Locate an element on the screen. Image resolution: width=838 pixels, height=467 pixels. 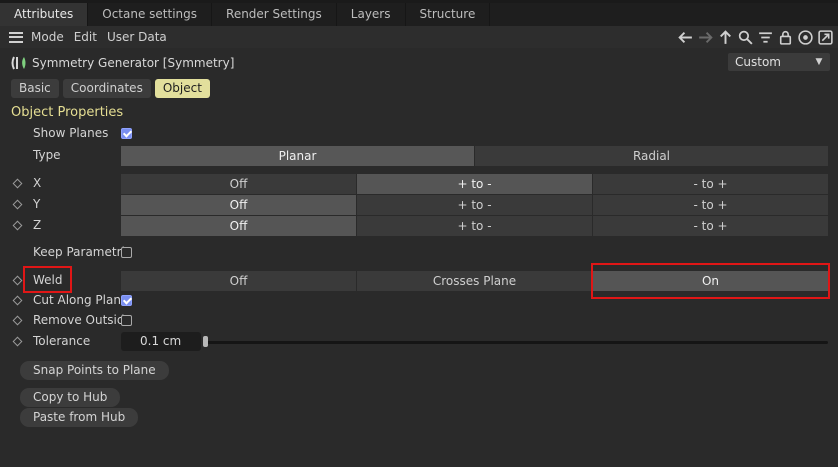
menu-mode: Mode is located at coordinates (47, 37).